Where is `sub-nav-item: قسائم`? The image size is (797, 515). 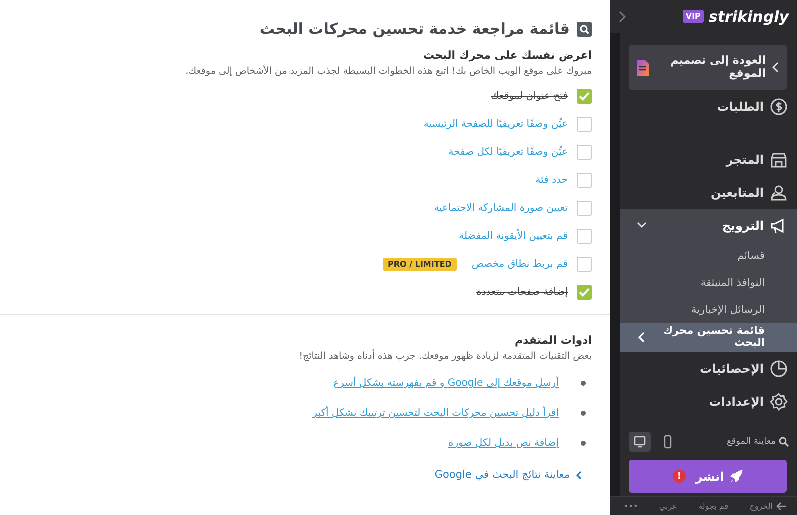
sub-nav-item: قسائم is located at coordinates (708, 255).